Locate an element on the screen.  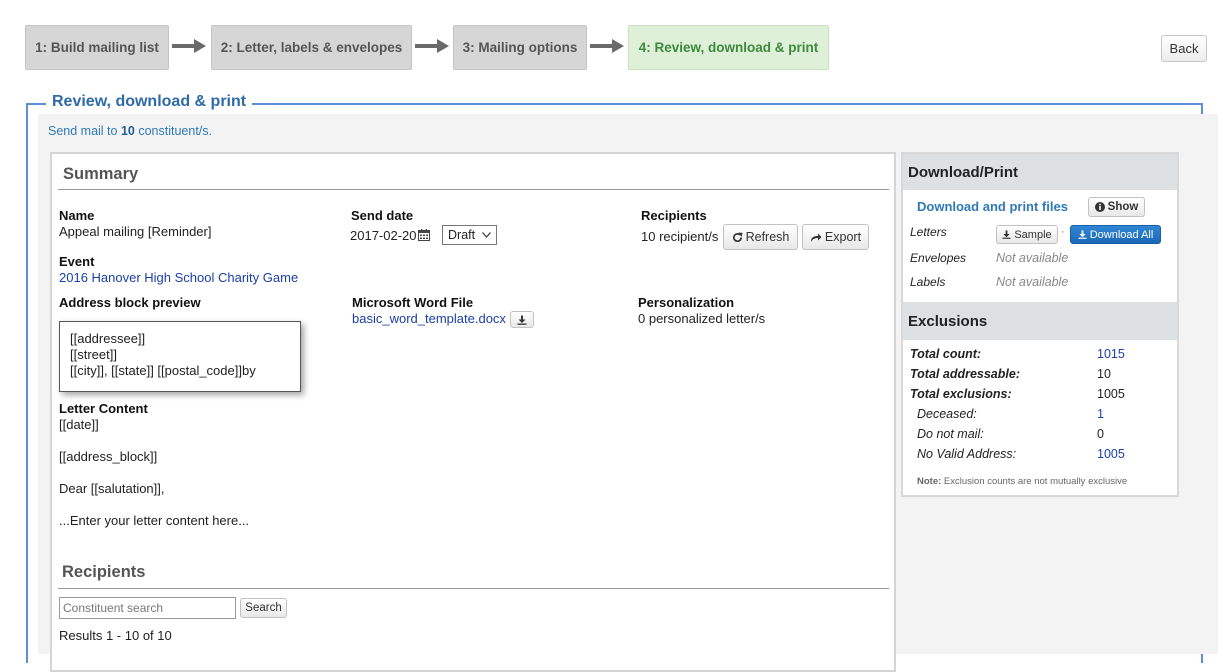
personalization-label: Personalization is located at coordinates (686, 302).